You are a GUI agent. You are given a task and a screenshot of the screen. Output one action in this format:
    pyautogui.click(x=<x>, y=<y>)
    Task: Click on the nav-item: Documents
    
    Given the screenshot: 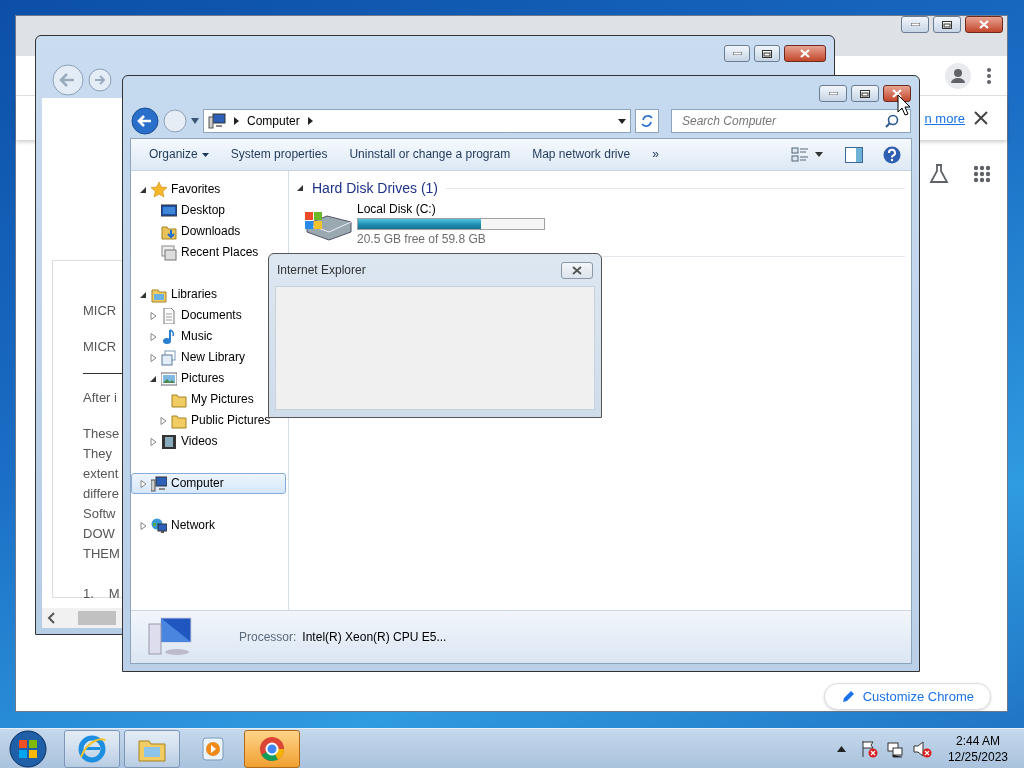 What is the action you would take?
    pyautogui.click(x=188, y=315)
    